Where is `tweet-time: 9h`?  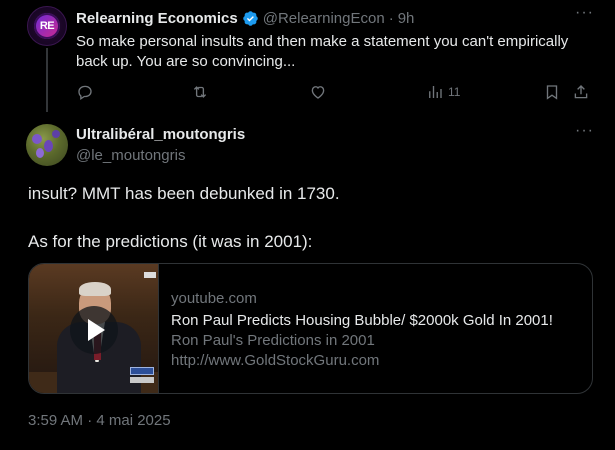
tweet-time: 9h is located at coordinates (406, 18).